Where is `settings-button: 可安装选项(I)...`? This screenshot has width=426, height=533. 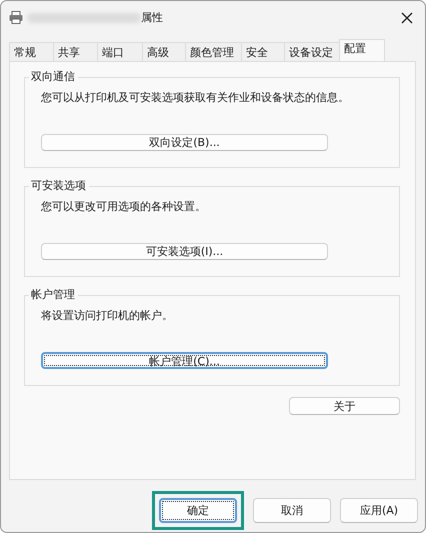
settings-button: 可安装选项(I)... is located at coordinates (184, 251).